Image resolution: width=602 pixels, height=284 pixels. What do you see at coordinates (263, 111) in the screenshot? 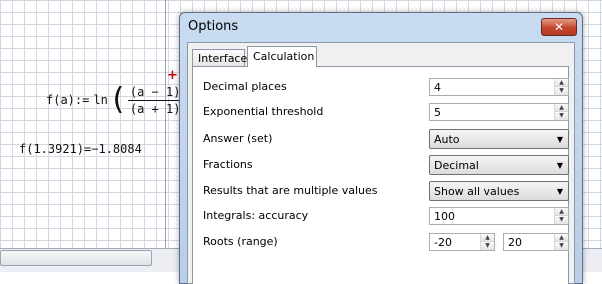
I see `exp-threshold-label: Exponential threshold` at bounding box center [263, 111].